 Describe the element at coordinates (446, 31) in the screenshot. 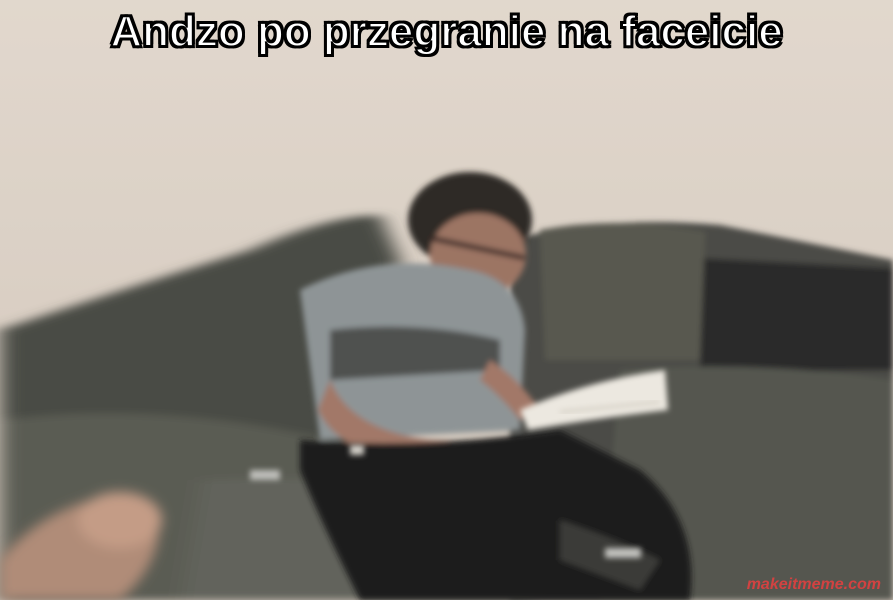

I see `meme-caption: Andzo po przegranie na faceicie` at that location.